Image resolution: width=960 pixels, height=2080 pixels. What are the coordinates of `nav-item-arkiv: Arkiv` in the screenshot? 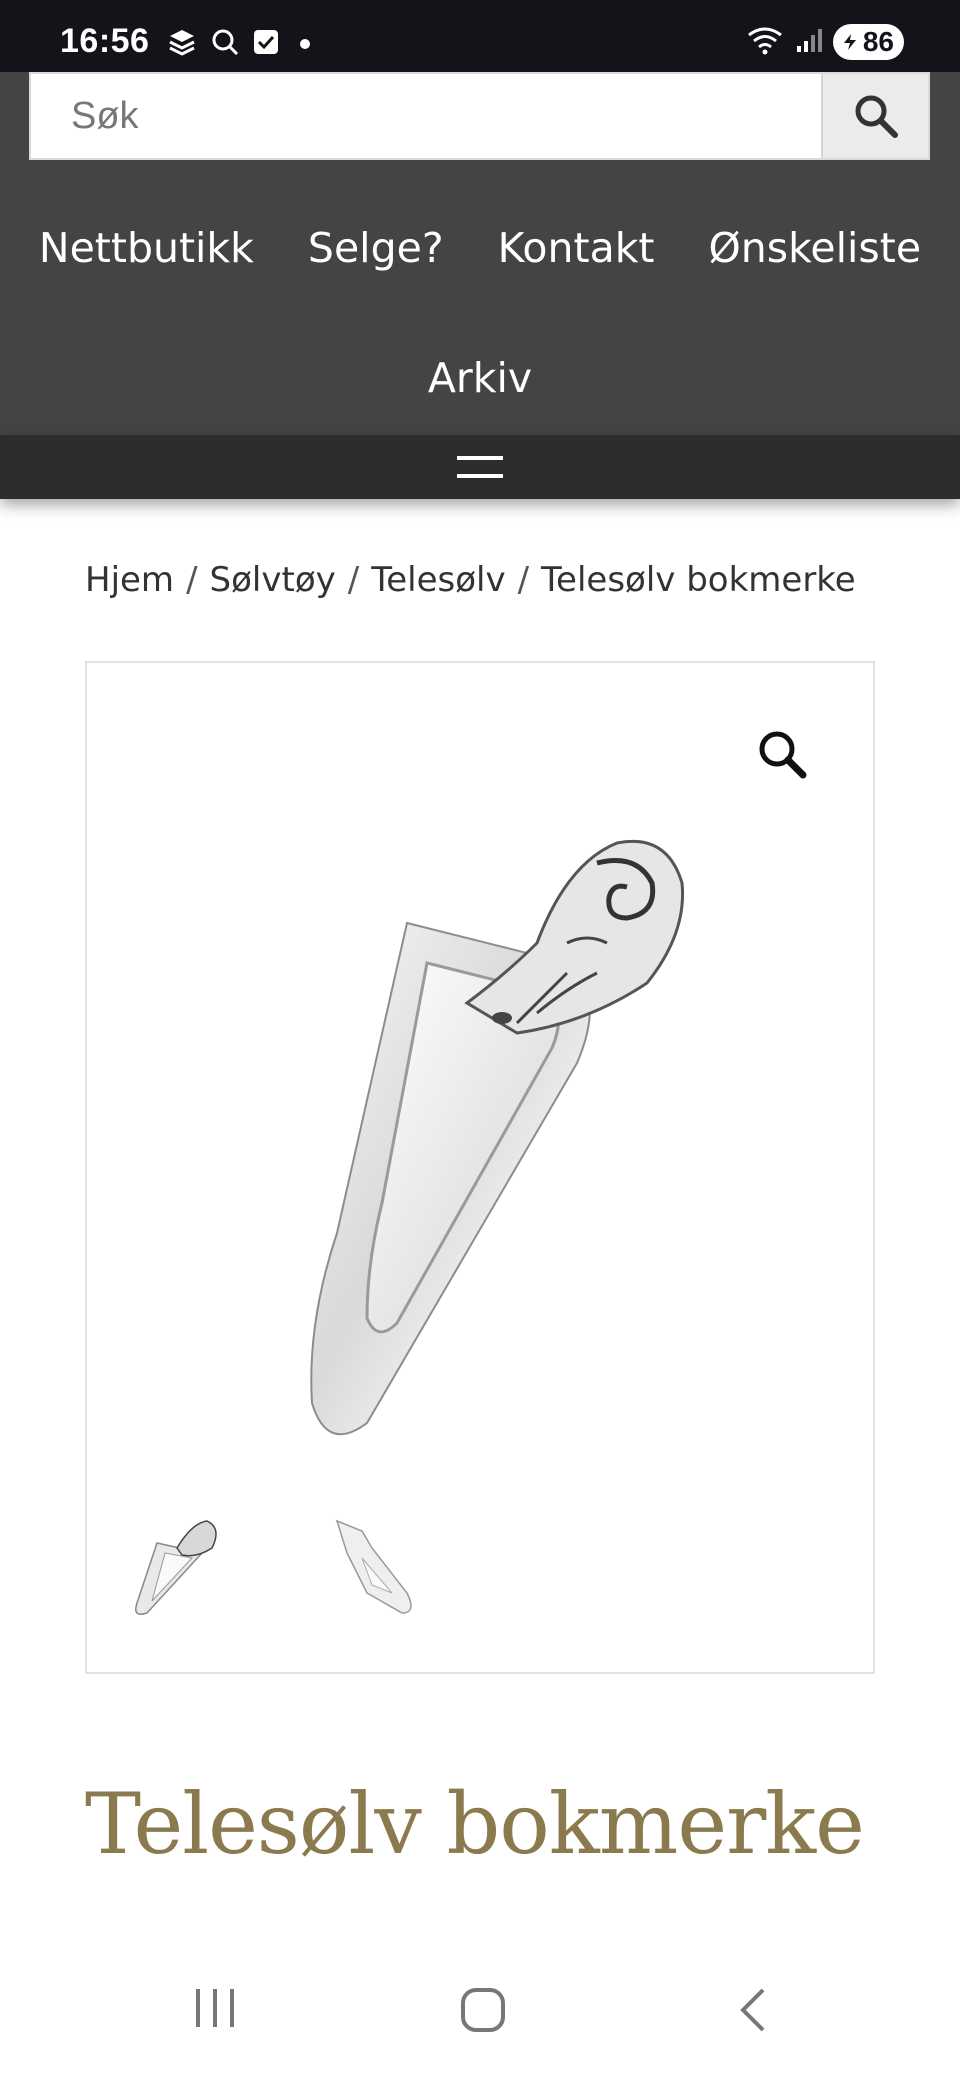 It's located at (480, 378).